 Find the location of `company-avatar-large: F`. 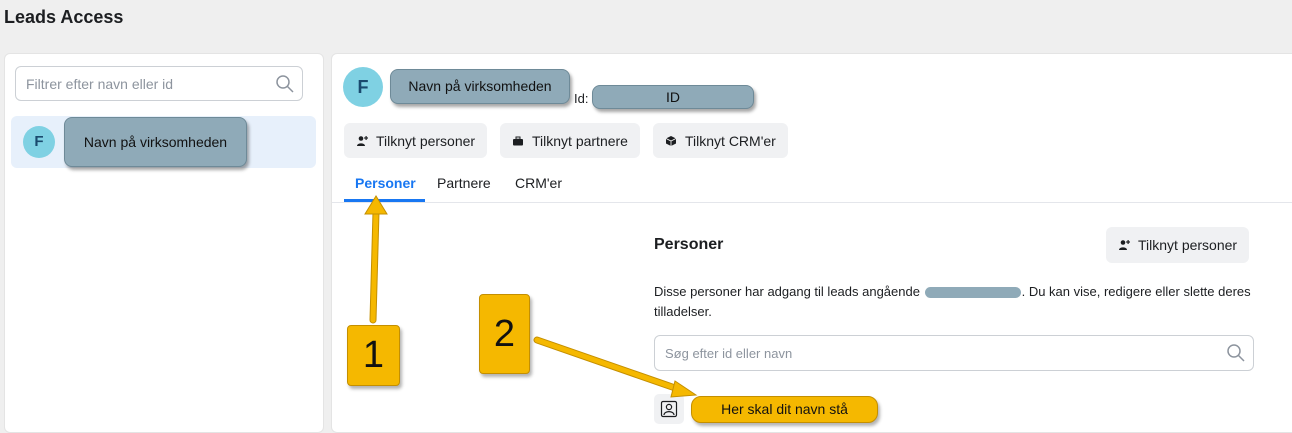

company-avatar-large: F is located at coordinates (363, 87).